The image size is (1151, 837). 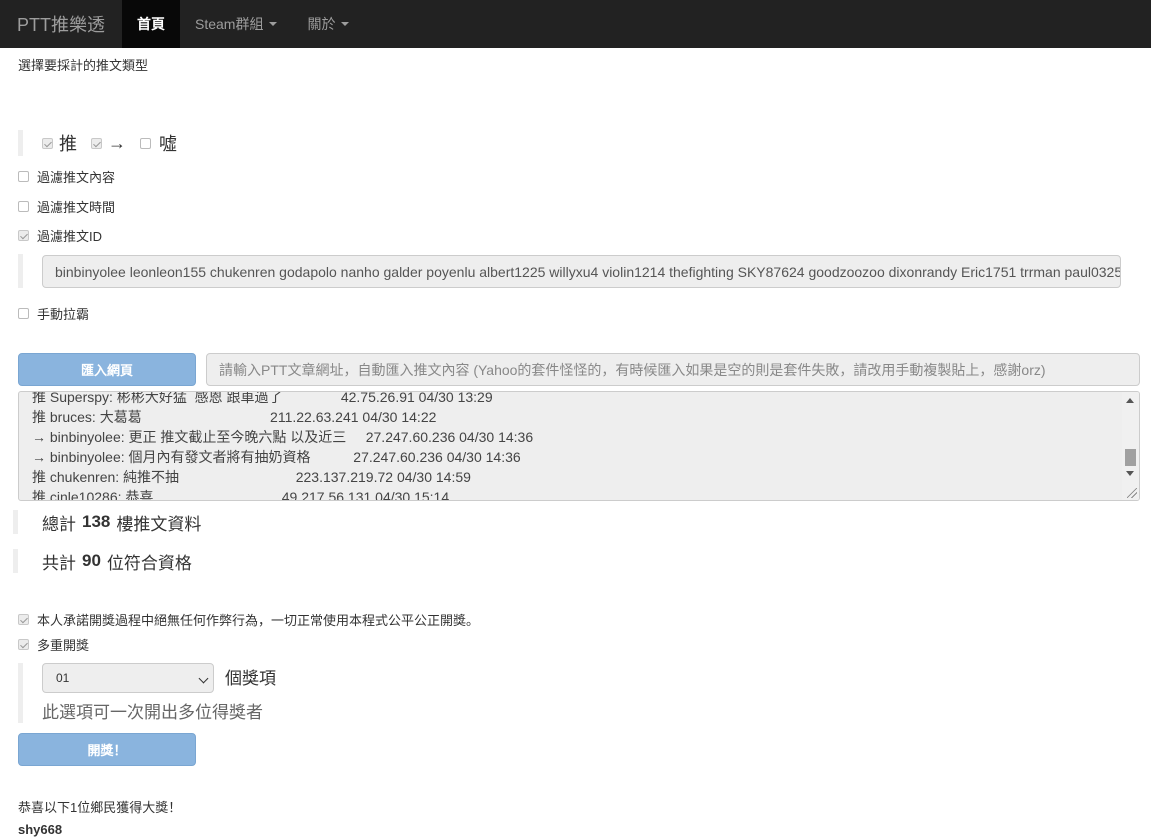 What do you see at coordinates (91, 560) in the screenshot?
I see `qualified-count: 90` at bounding box center [91, 560].